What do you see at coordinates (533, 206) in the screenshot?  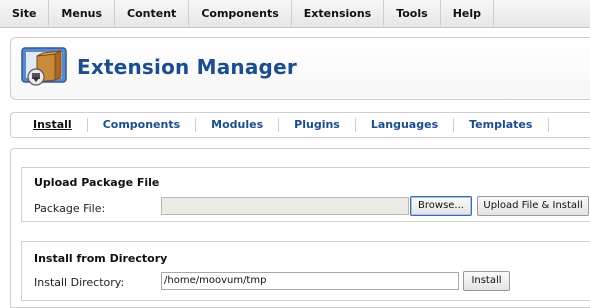 I see `upload-install-button: Upload File & Install` at bounding box center [533, 206].